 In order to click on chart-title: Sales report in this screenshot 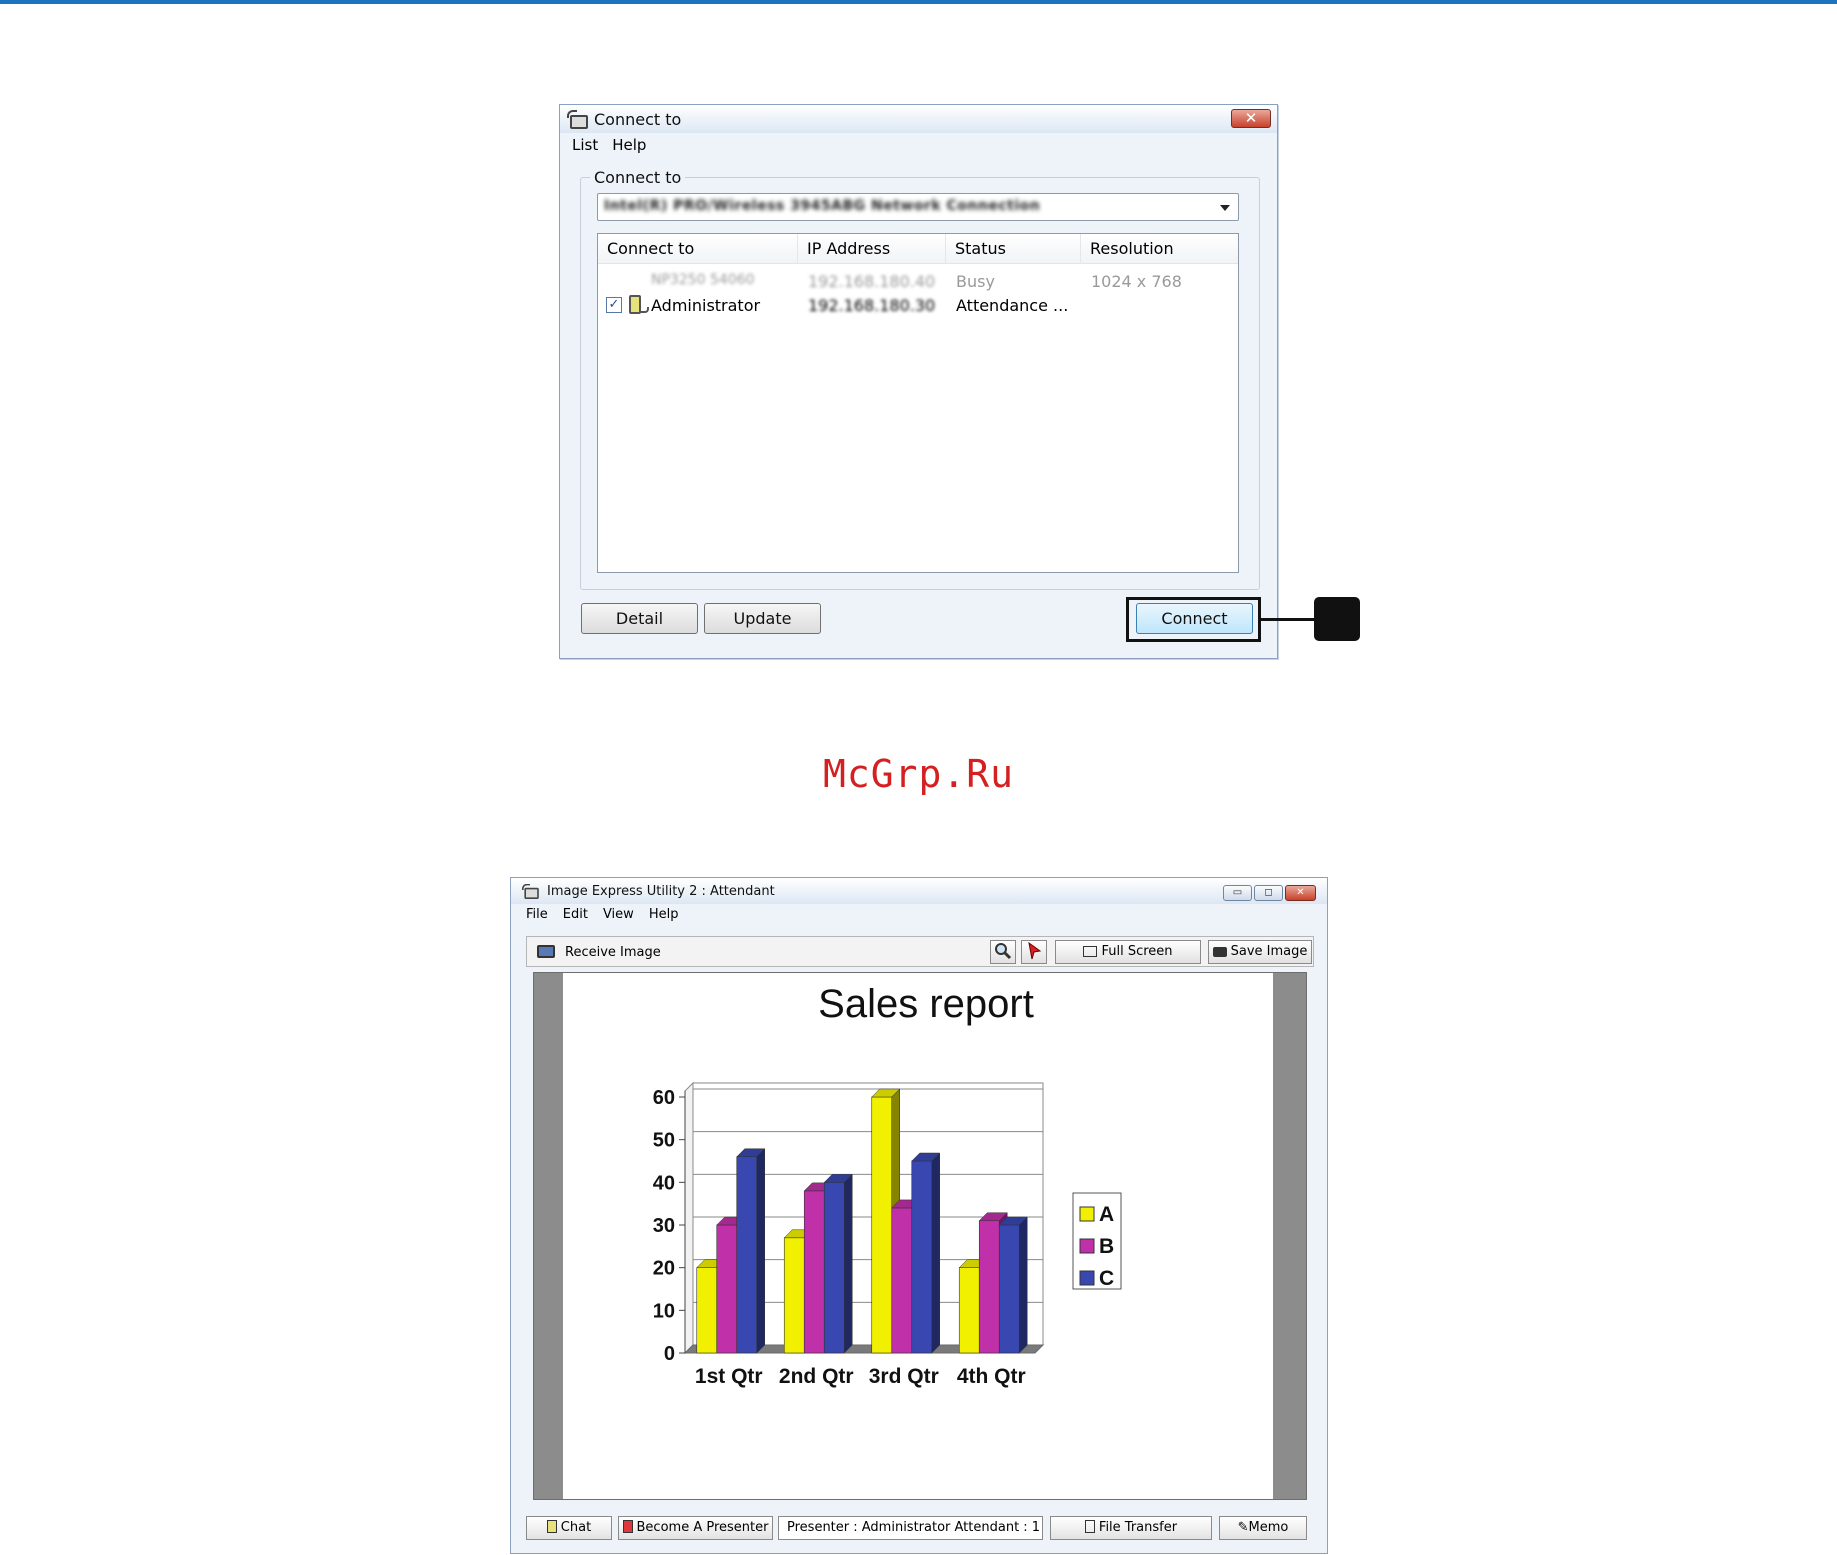, I will do `click(926, 1004)`.